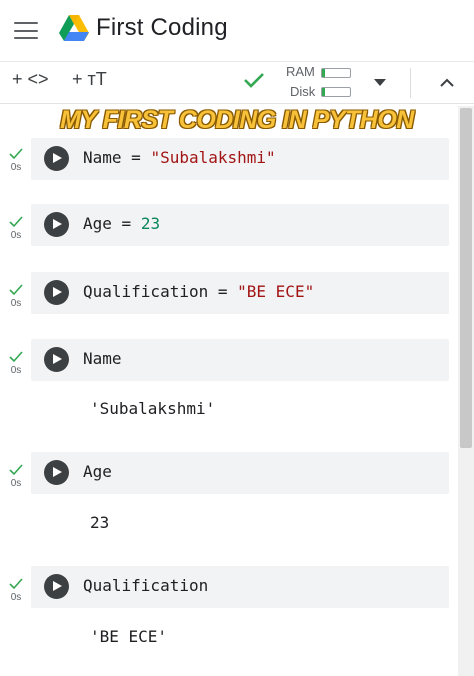 This screenshot has height=676, width=474. I want to click on code-line: Qualification = "BE ECE", so click(199, 291).